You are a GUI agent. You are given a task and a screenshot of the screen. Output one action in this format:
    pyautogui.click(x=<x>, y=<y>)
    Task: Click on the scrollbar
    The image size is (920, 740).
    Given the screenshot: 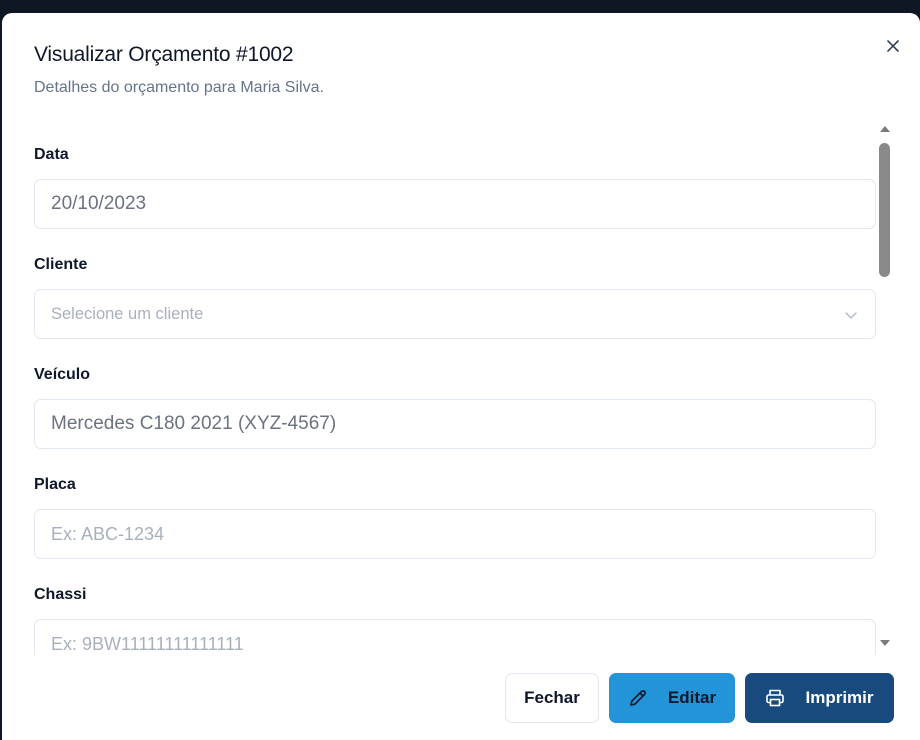 What is the action you would take?
    pyautogui.click(x=885, y=390)
    